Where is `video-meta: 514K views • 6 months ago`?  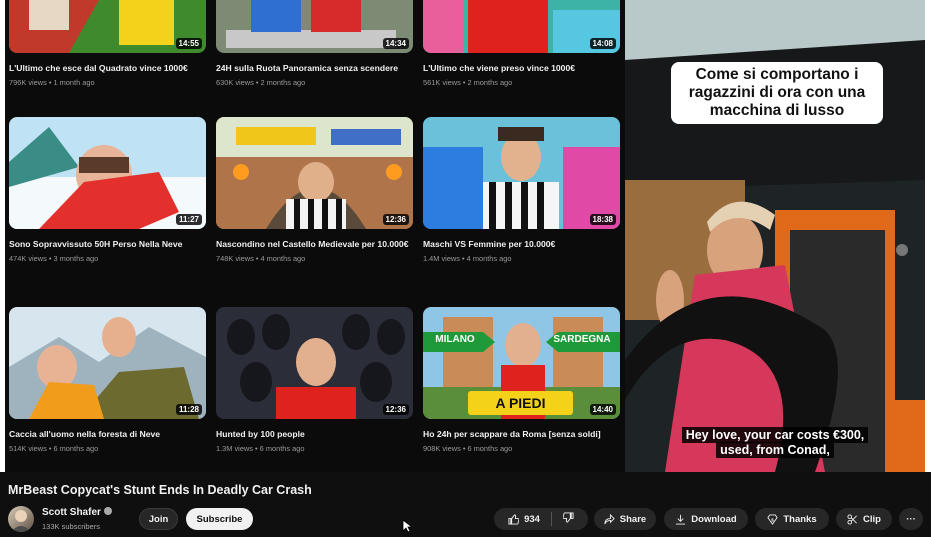 video-meta: 514K views • 6 months ago is located at coordinates (54, 448).